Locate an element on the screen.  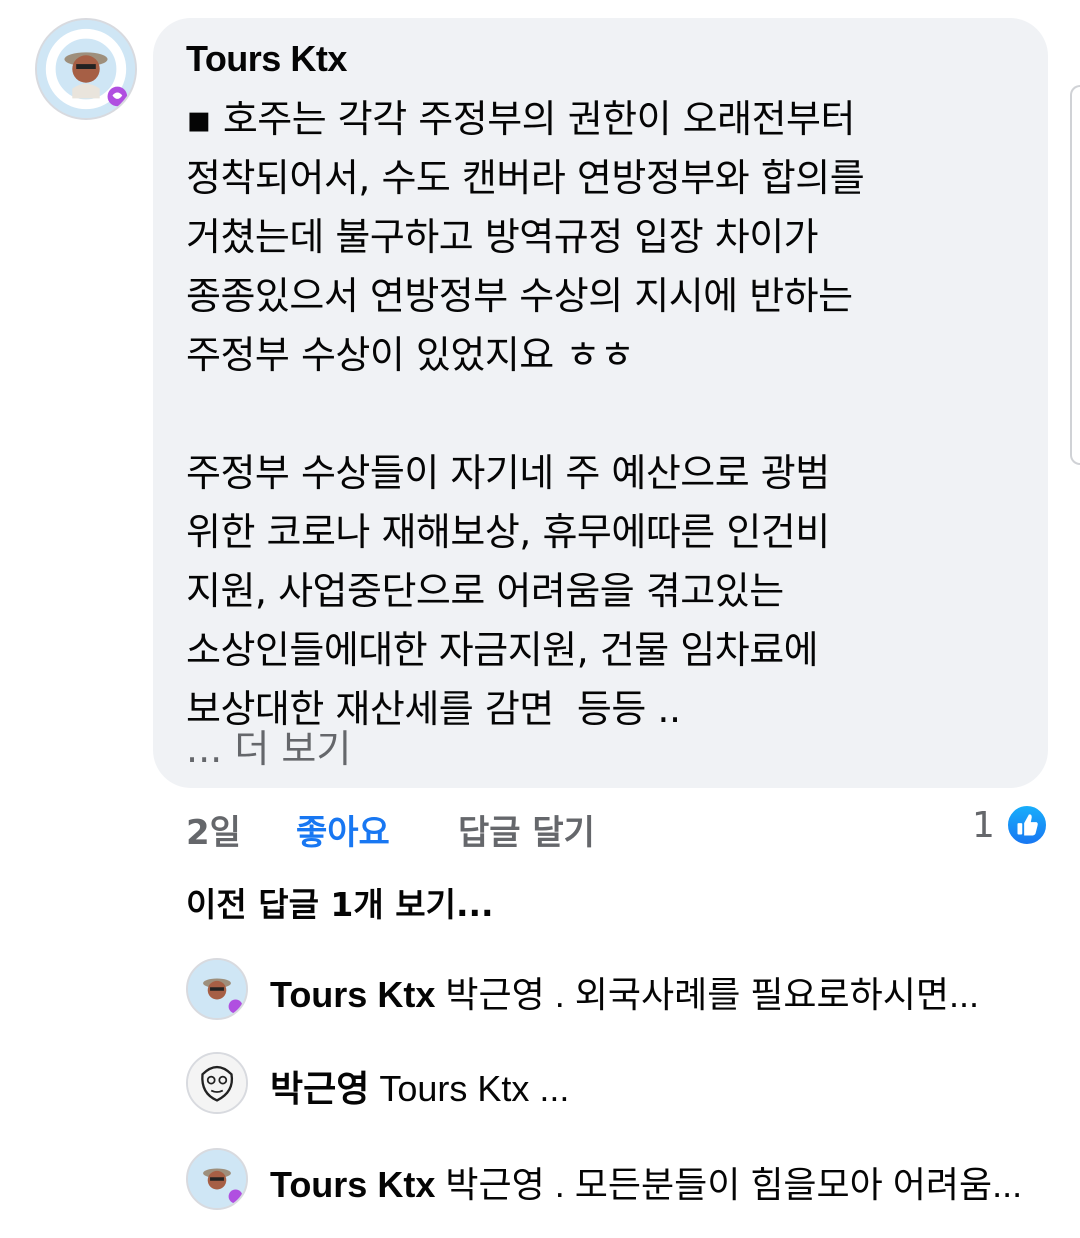
reaction-count: 1 is located at coordinates (983, 825).